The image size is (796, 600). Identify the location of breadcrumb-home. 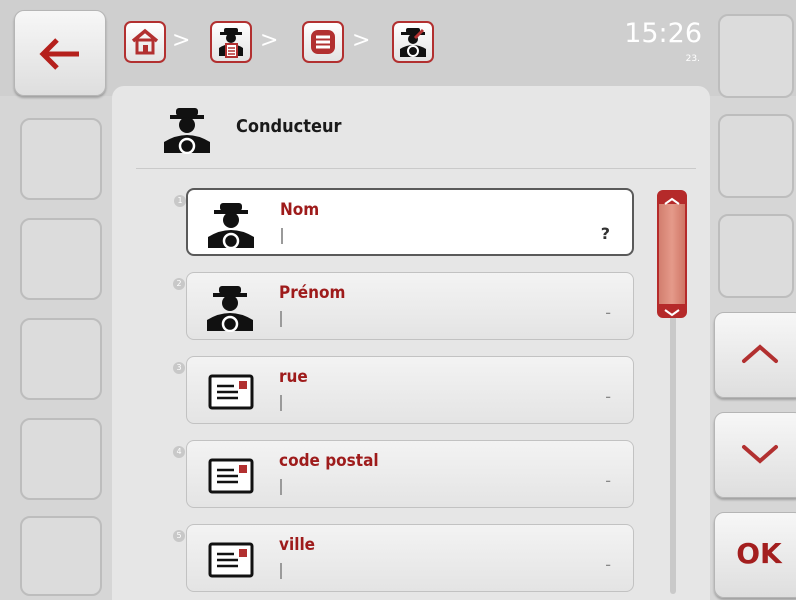
(145, 42).